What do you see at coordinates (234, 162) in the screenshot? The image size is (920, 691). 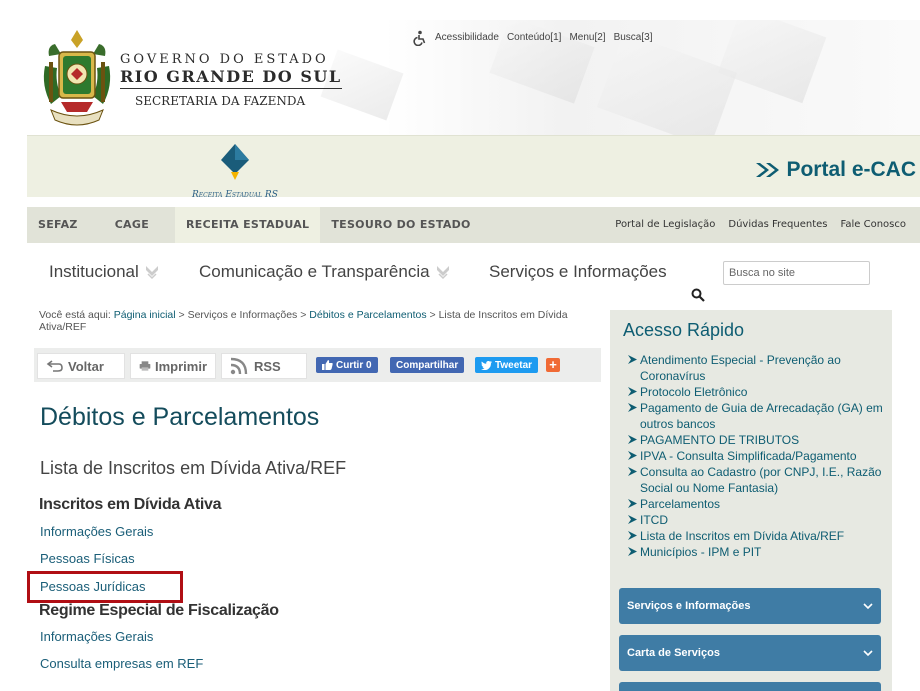 I see `receita-diamond-icon` at bounding box center [234, 162].